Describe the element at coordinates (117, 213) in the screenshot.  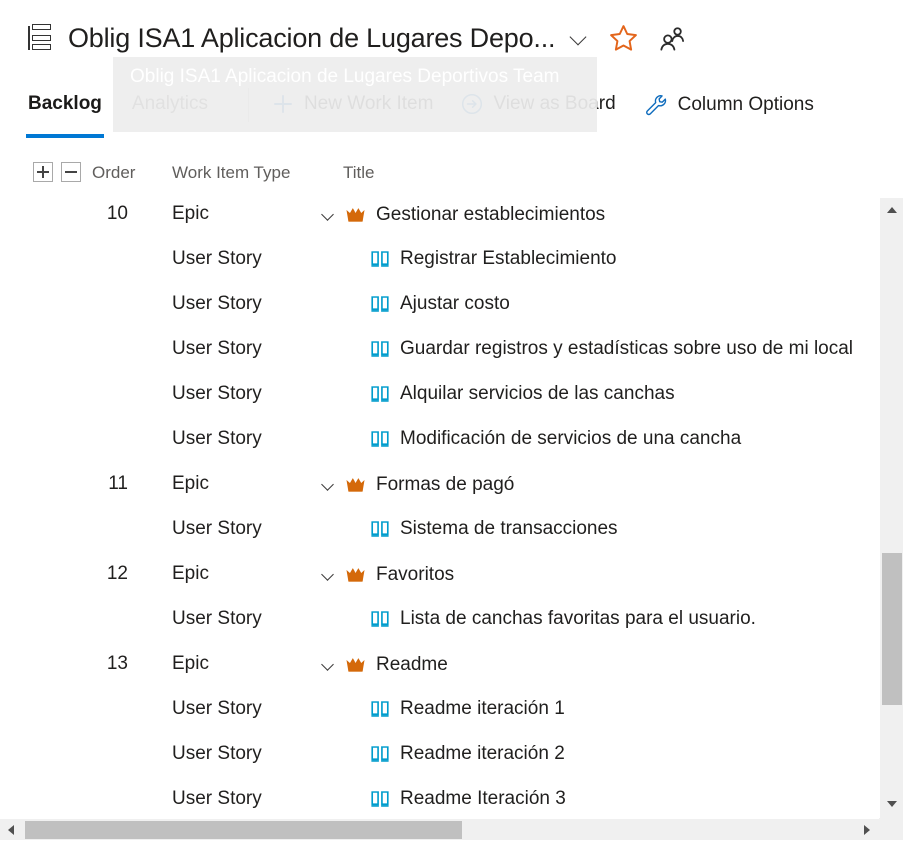
I see `row-order: 10` at that location.